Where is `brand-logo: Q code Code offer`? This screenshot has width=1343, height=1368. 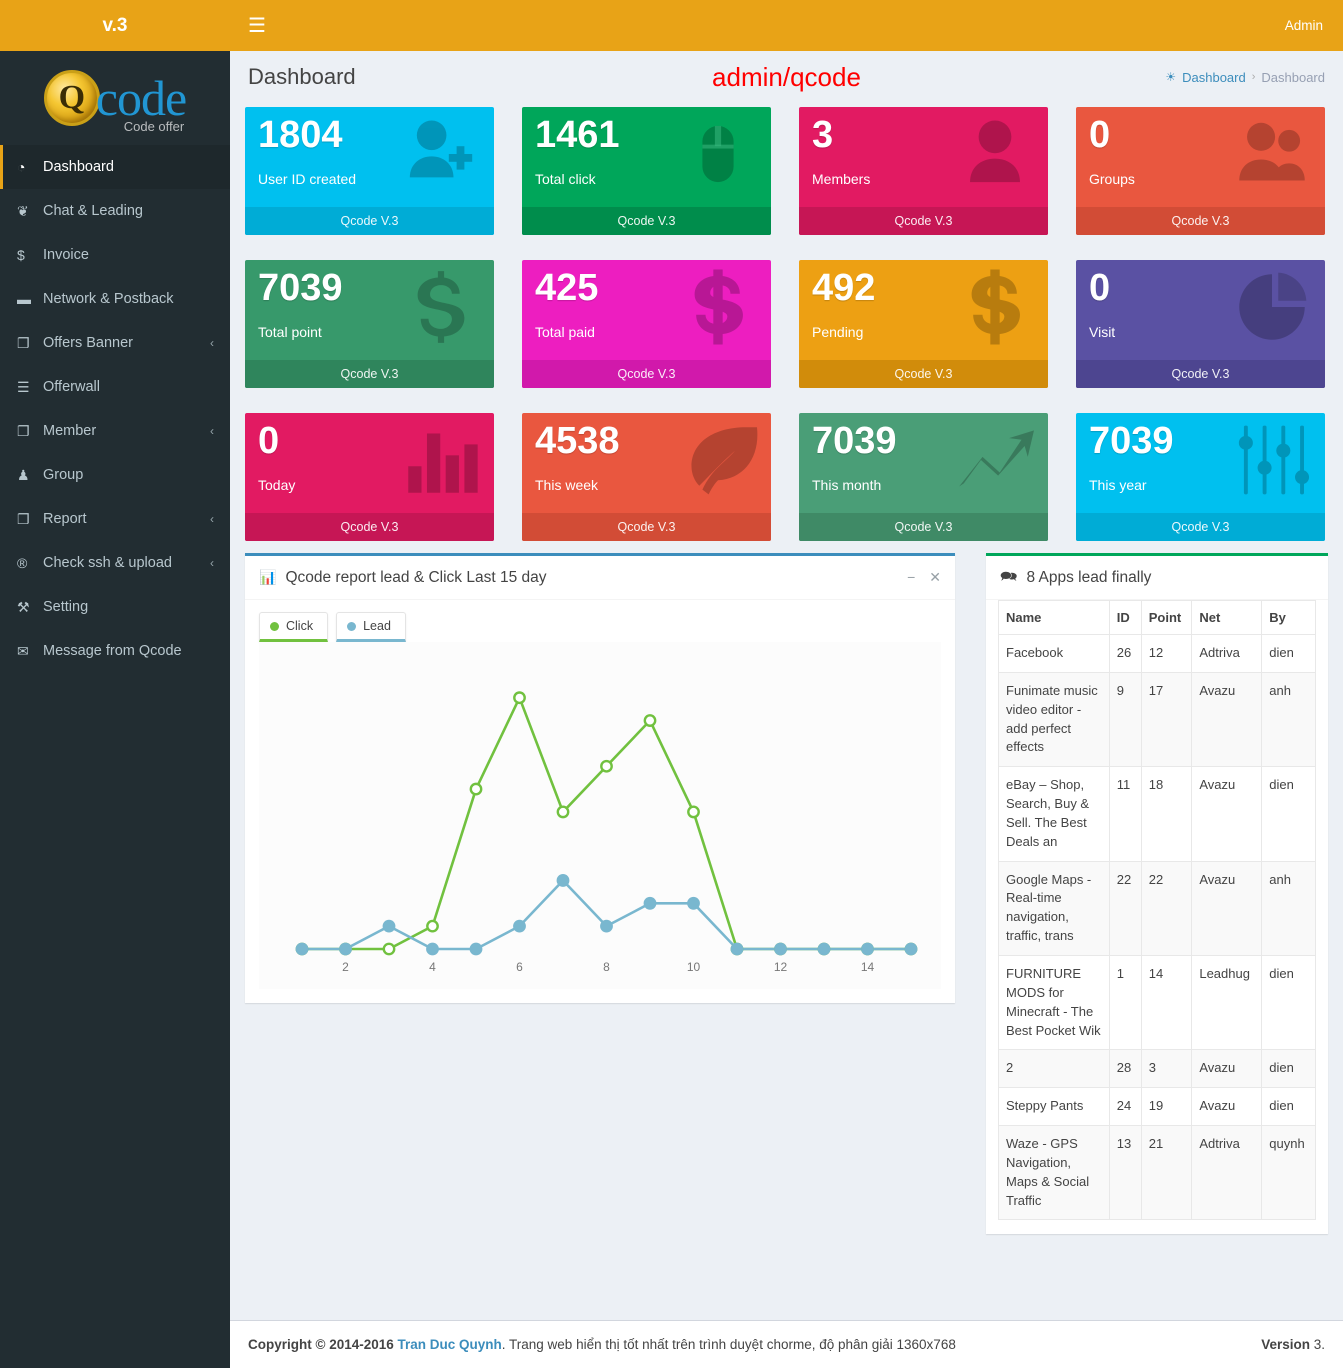 brand-logo: Q code Code offer is located at coordinates (115, 98).